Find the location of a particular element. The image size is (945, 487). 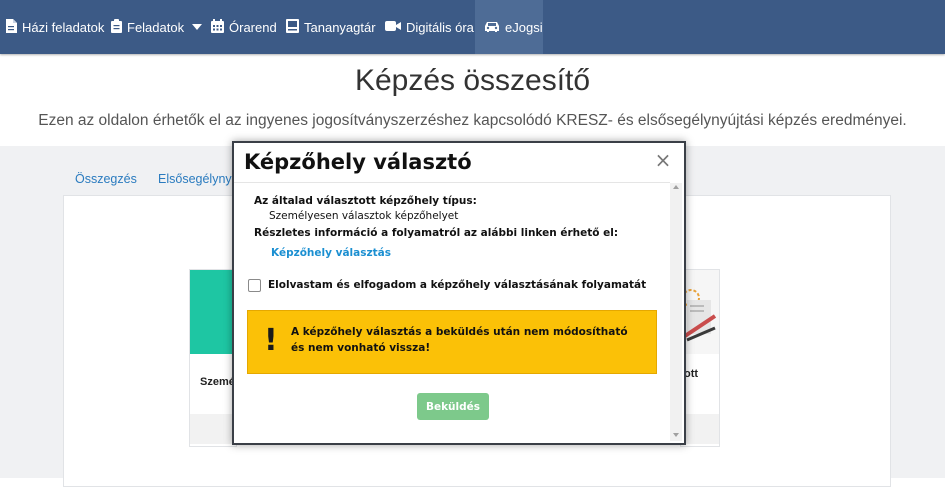

nav-ejogsi: eJogsi is located at coordinates (509, 27).